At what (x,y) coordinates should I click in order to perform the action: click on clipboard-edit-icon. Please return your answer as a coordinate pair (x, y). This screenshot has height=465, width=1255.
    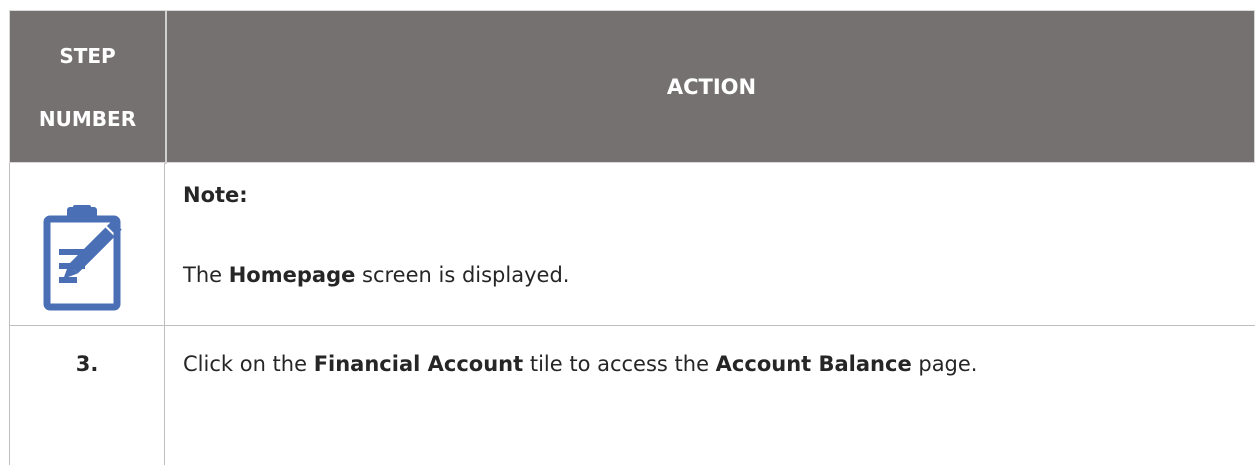
    Looking at the image, I should click on (82, 258).